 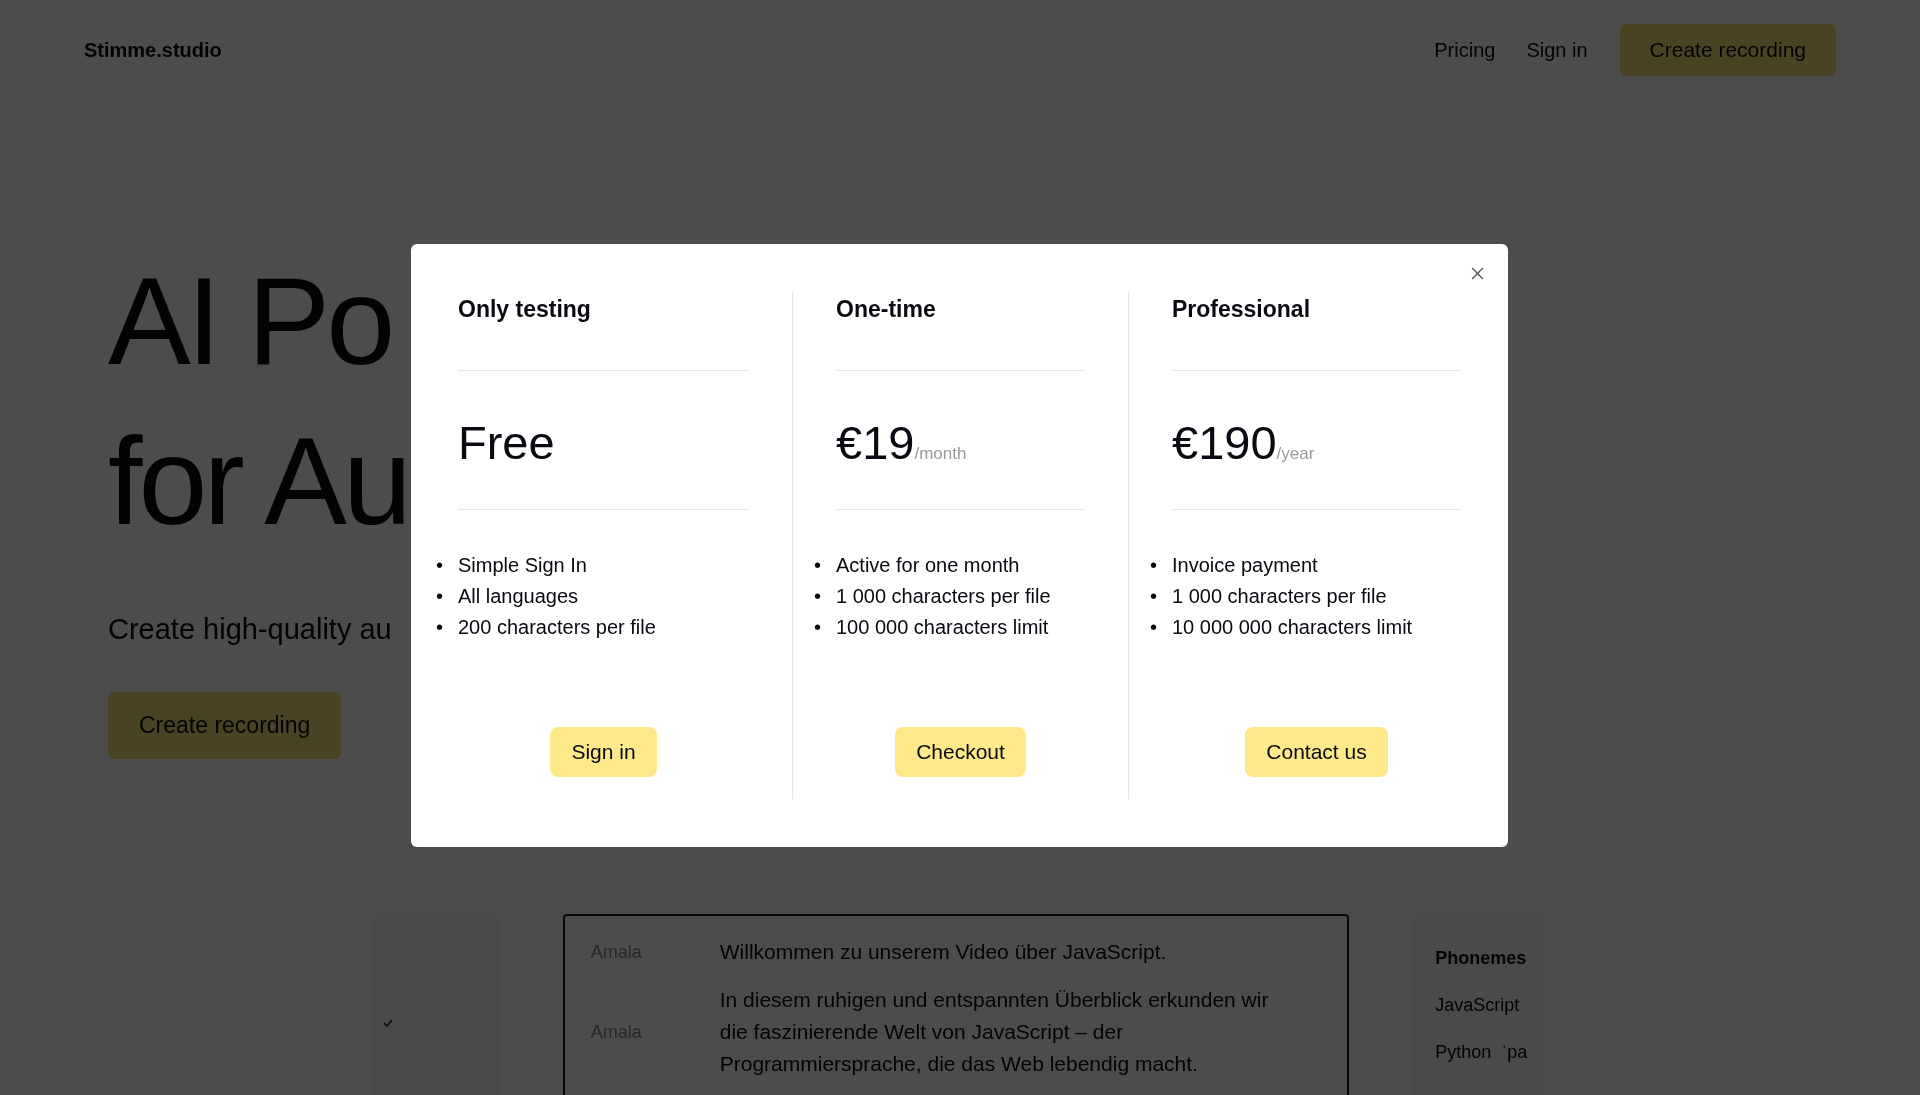 I want to click on phoneme-ipa: ˈpa, so click(x=1514, y=1052).